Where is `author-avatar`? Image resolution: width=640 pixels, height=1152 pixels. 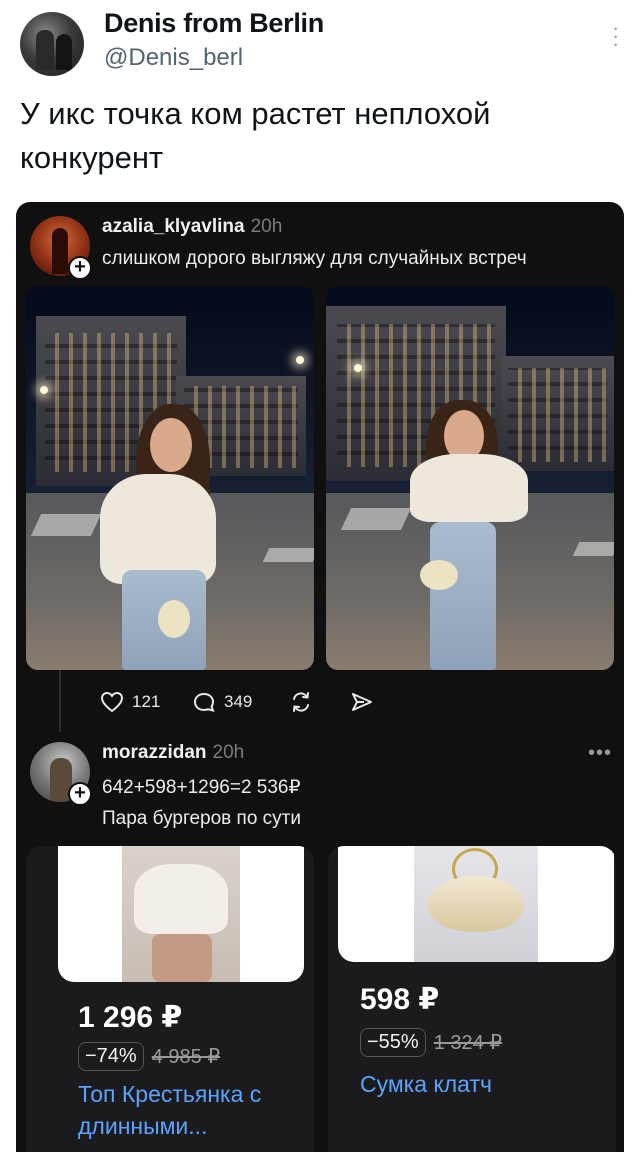
author-avatar is located at coordinates (52, 44).